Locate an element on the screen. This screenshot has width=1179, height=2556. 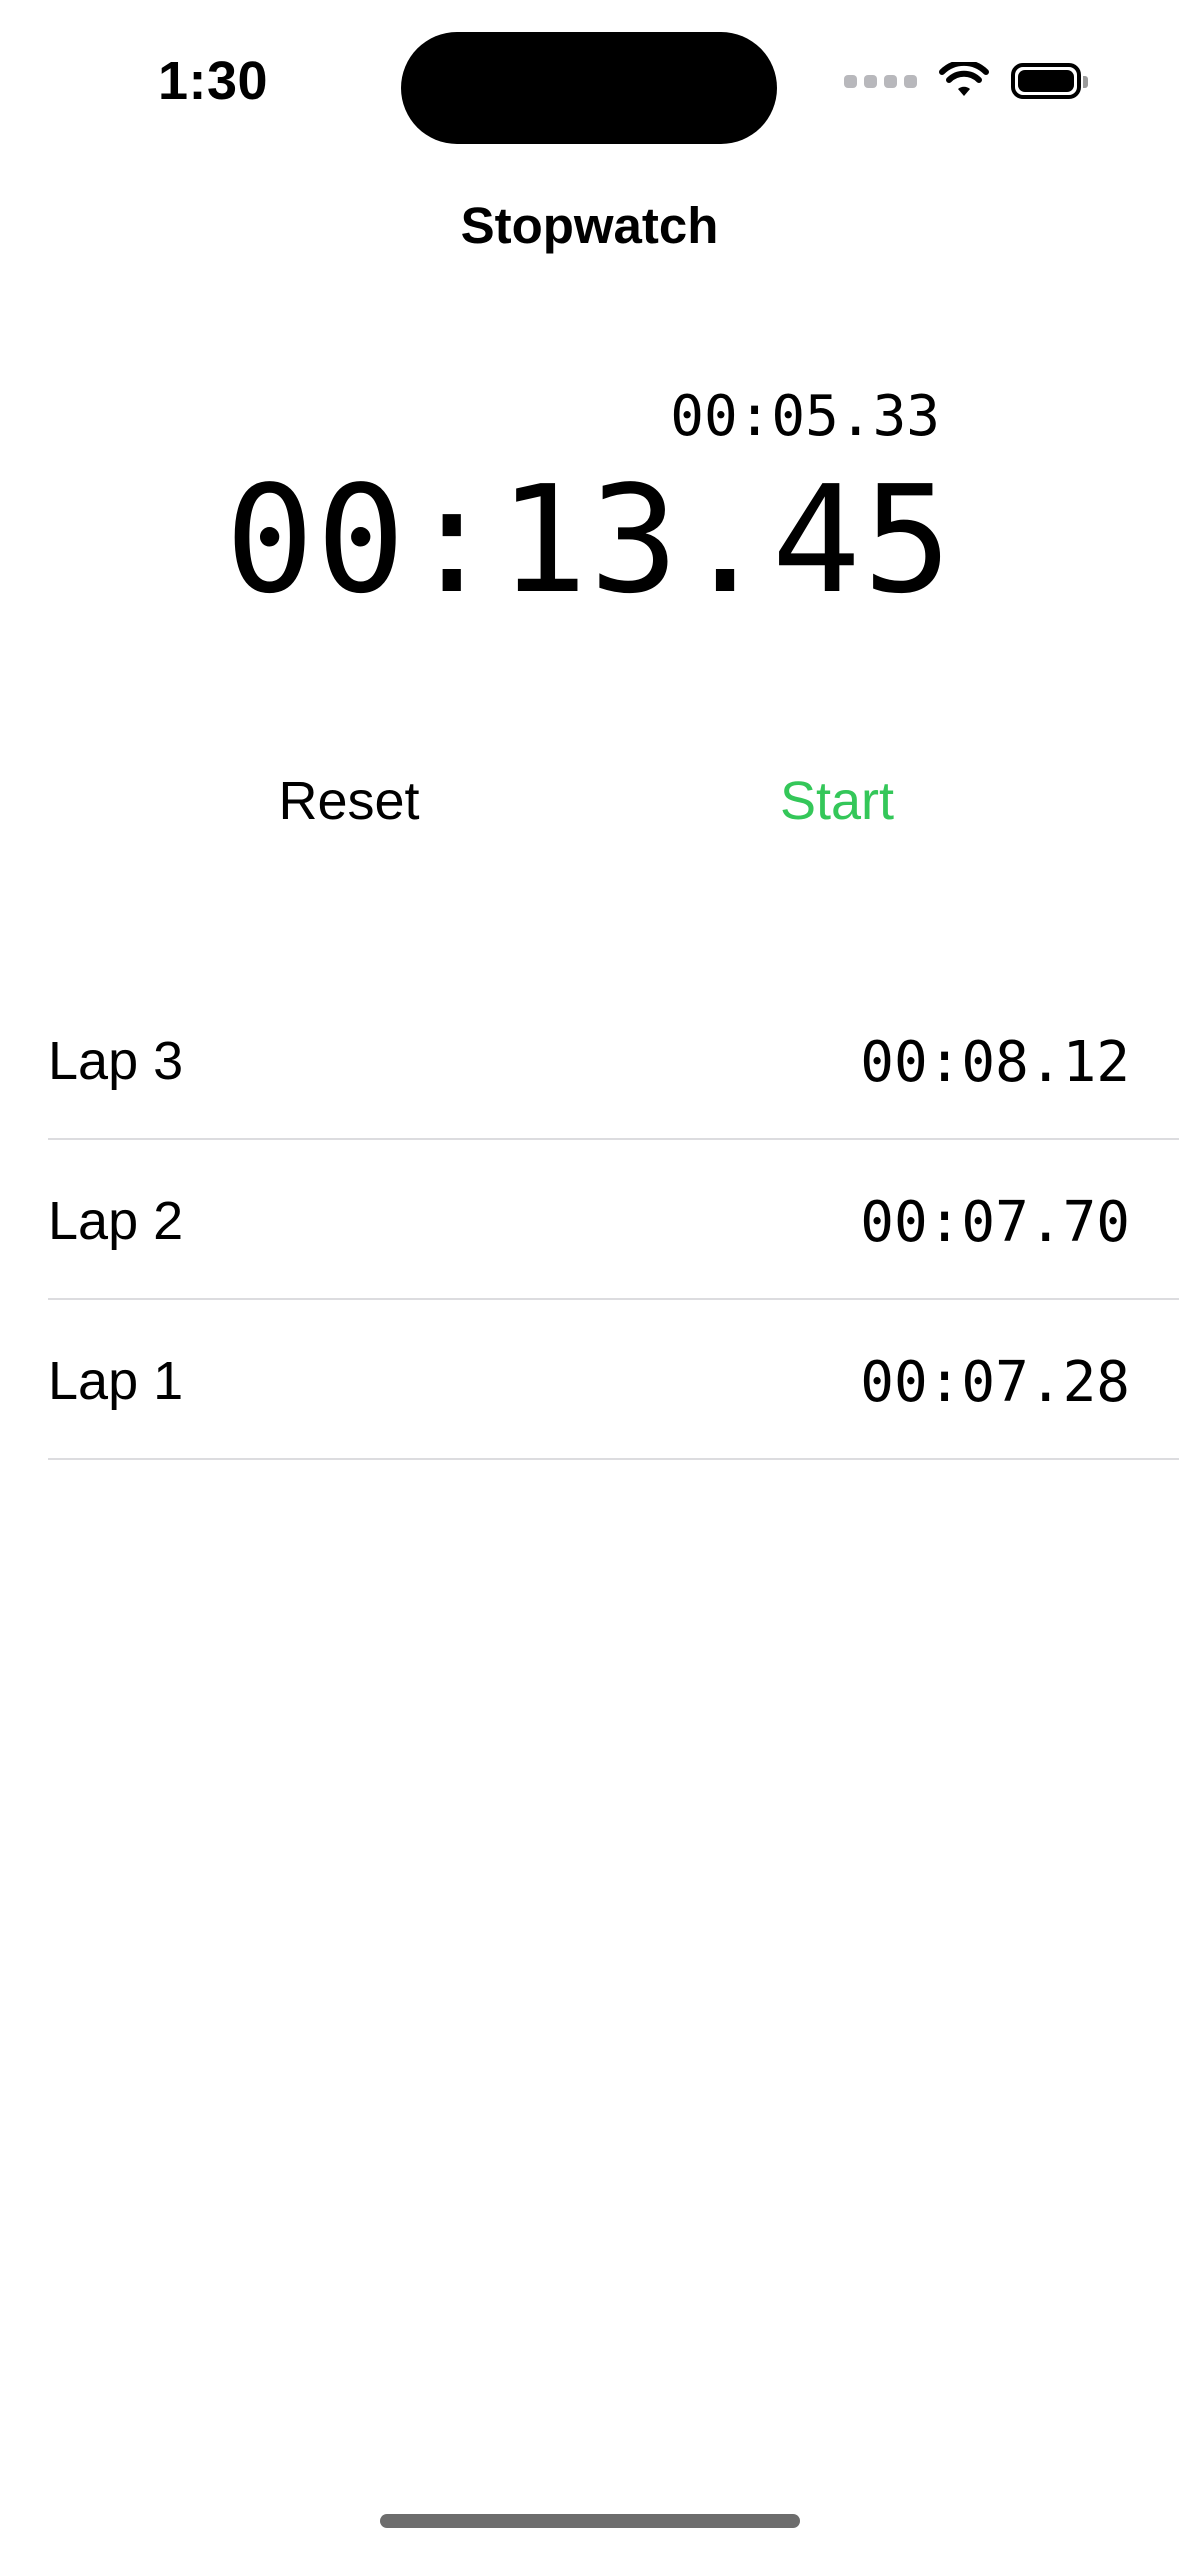
status-time: 1:30 is located at coordinates (213, 81).